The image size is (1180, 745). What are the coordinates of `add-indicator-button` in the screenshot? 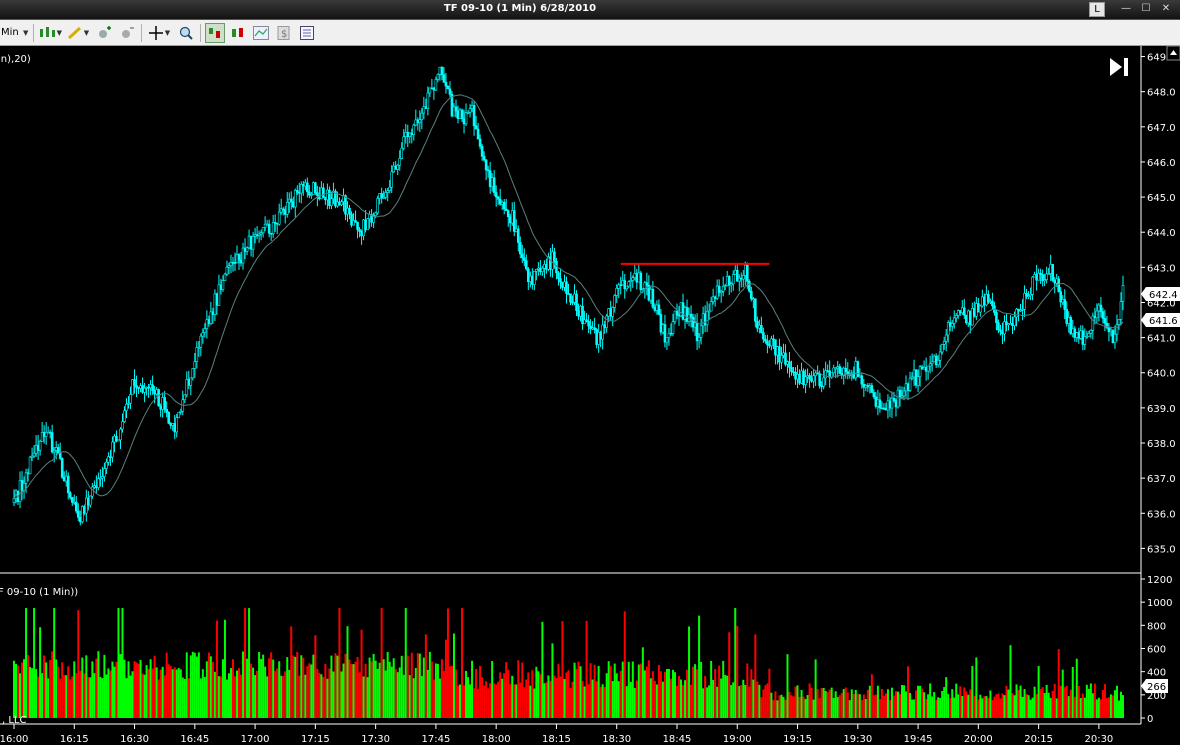 It's located at (105, 33).